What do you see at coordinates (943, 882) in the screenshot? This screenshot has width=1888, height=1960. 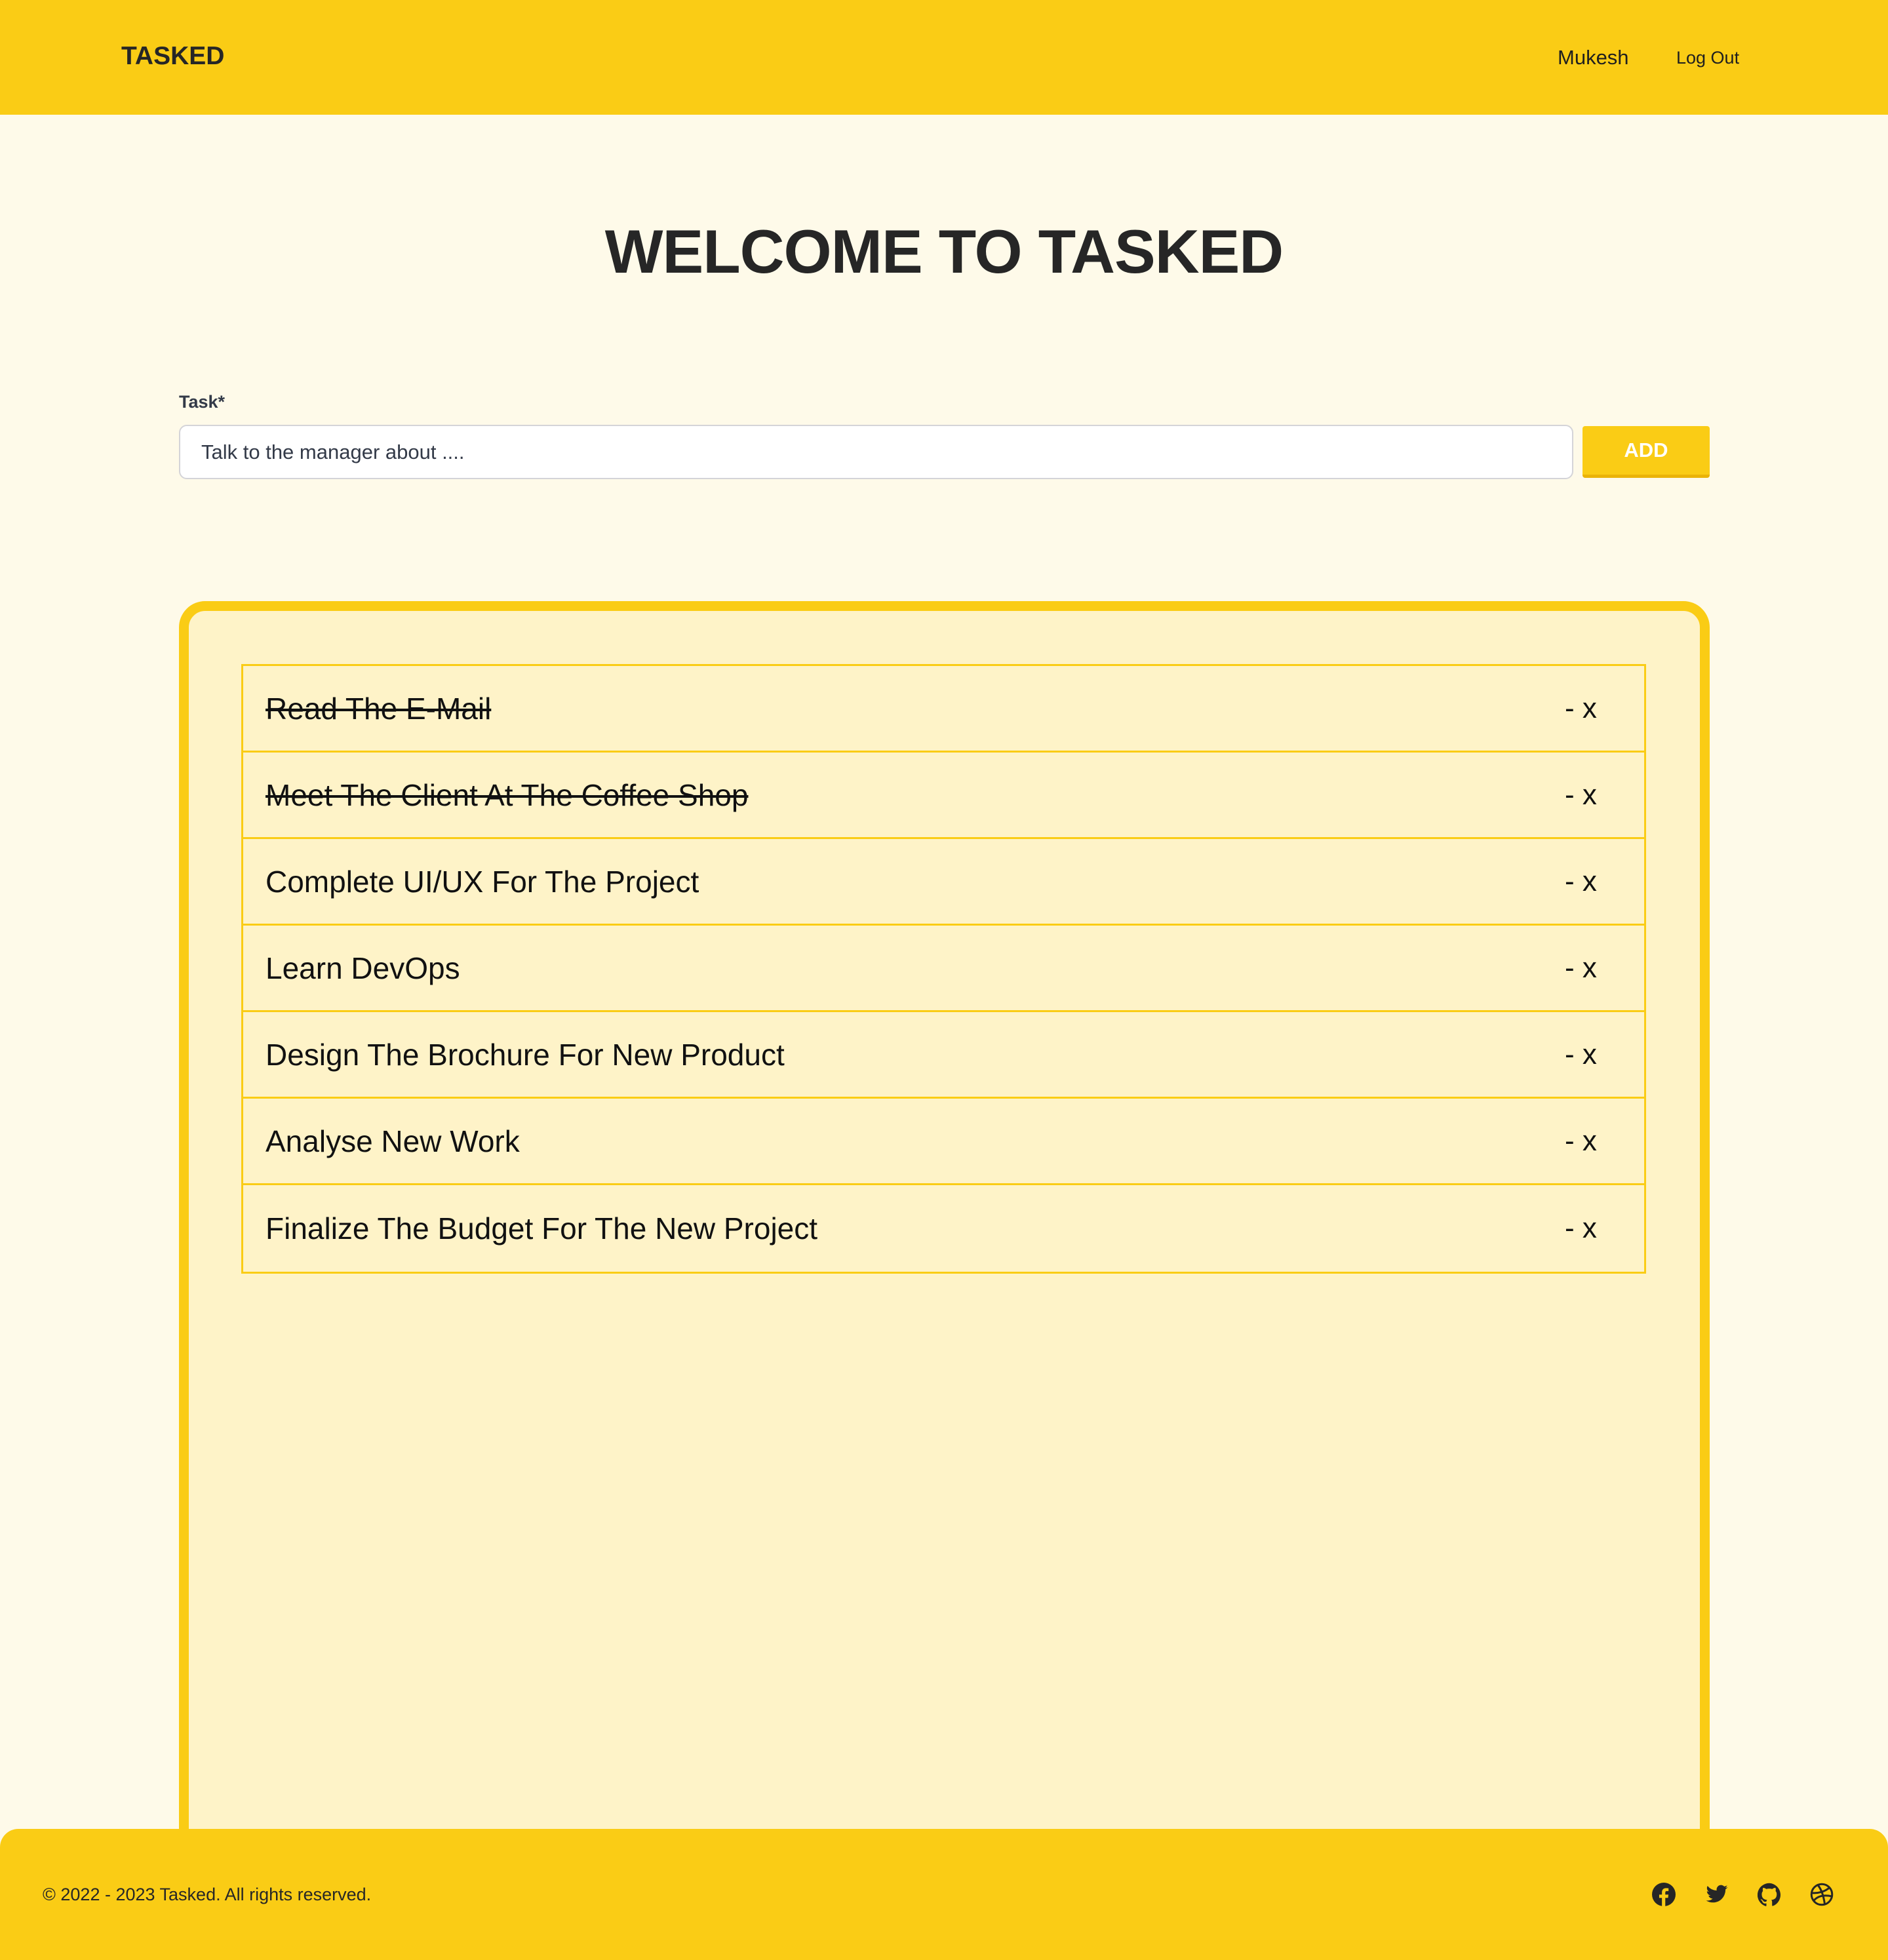 I see `task-row: Complete UI/UX For The Project - x` at bounding box center [943, 882].